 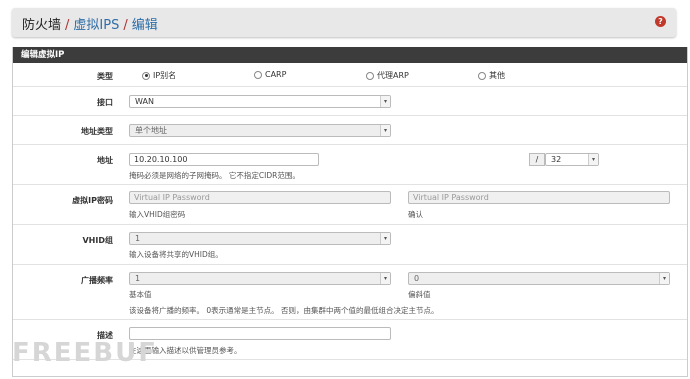 I want to click on advertising-skew-help: 偏斜值, so click(x=419, y=294).